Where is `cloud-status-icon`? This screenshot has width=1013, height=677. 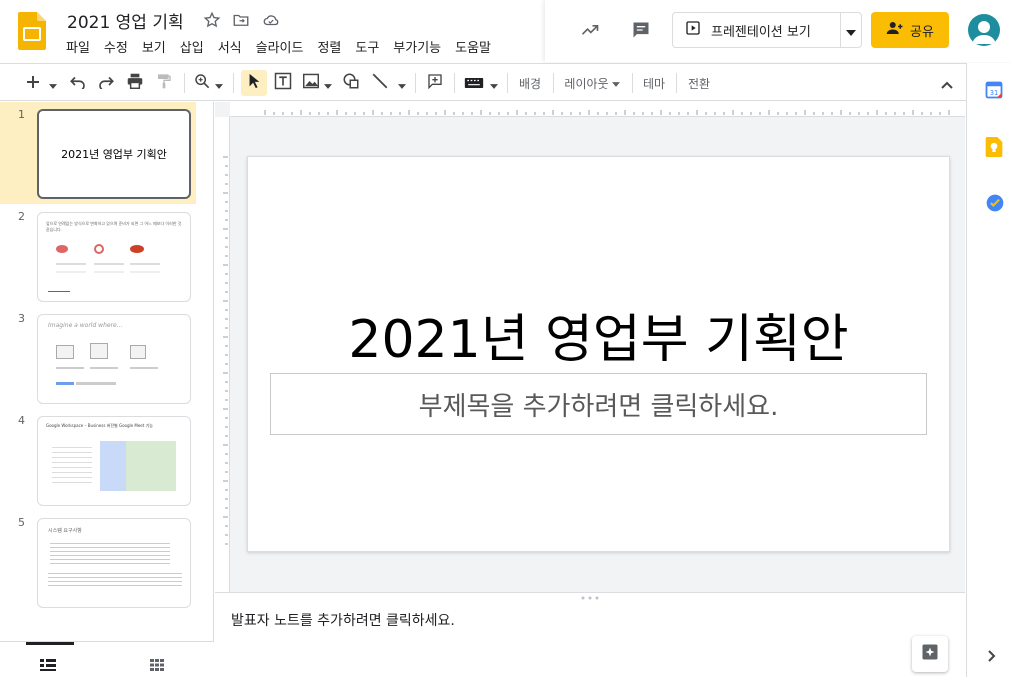
cloud-status-icon is located at coordinates (271, 20).